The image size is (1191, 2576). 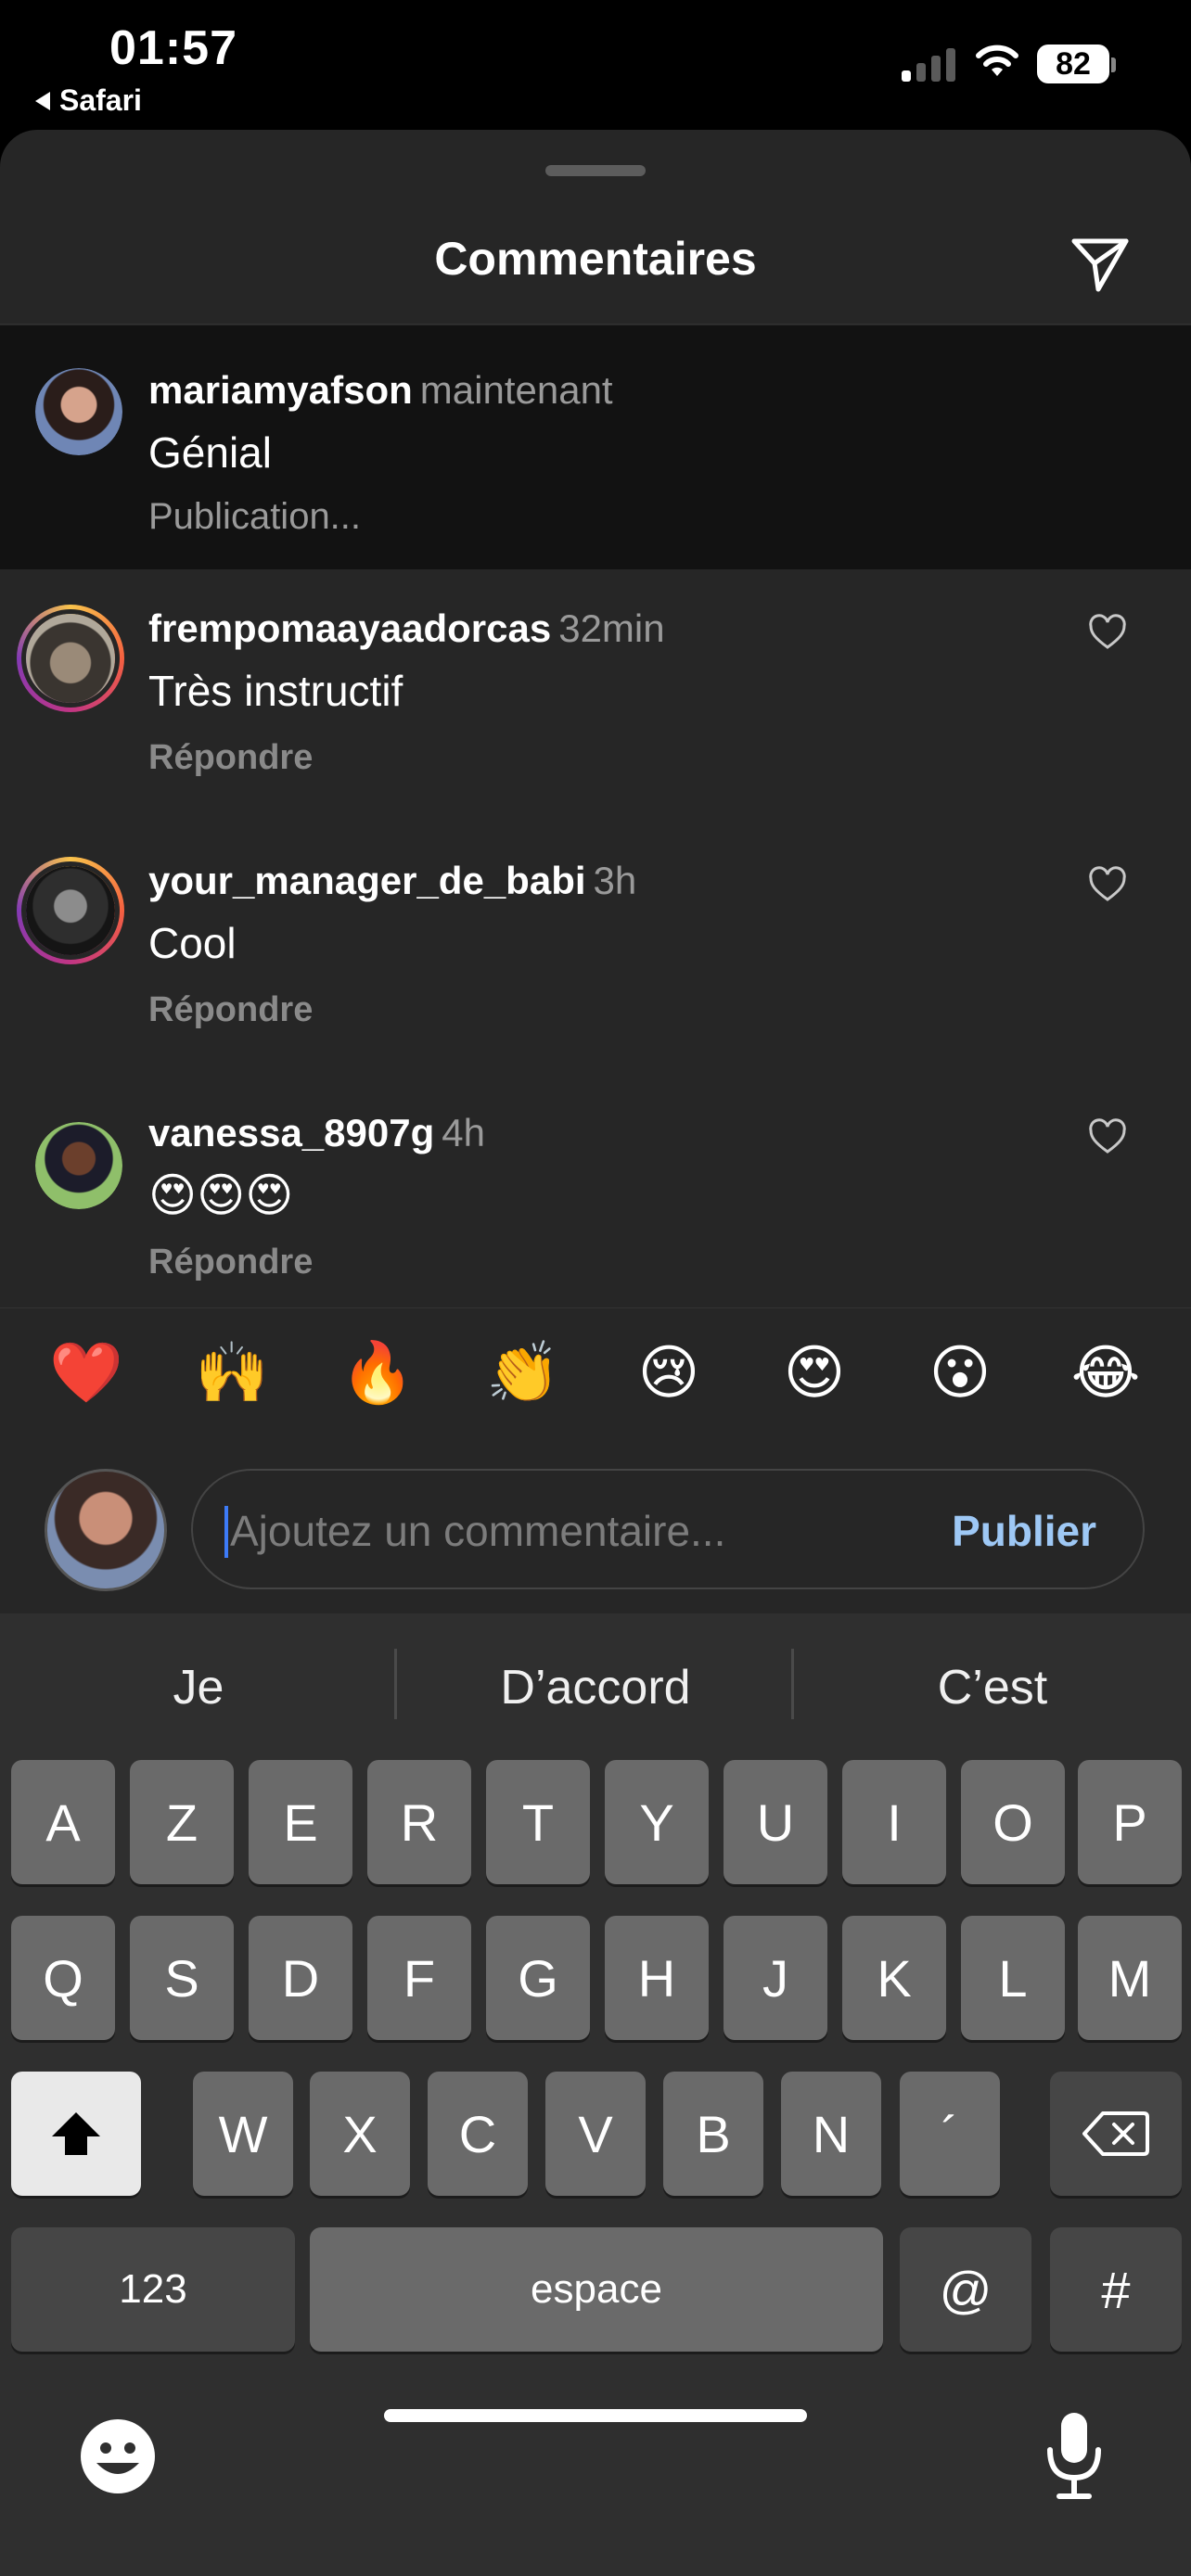 I want to click on reaction-raising-hands: 🙌, so click(x=232, y=1373).